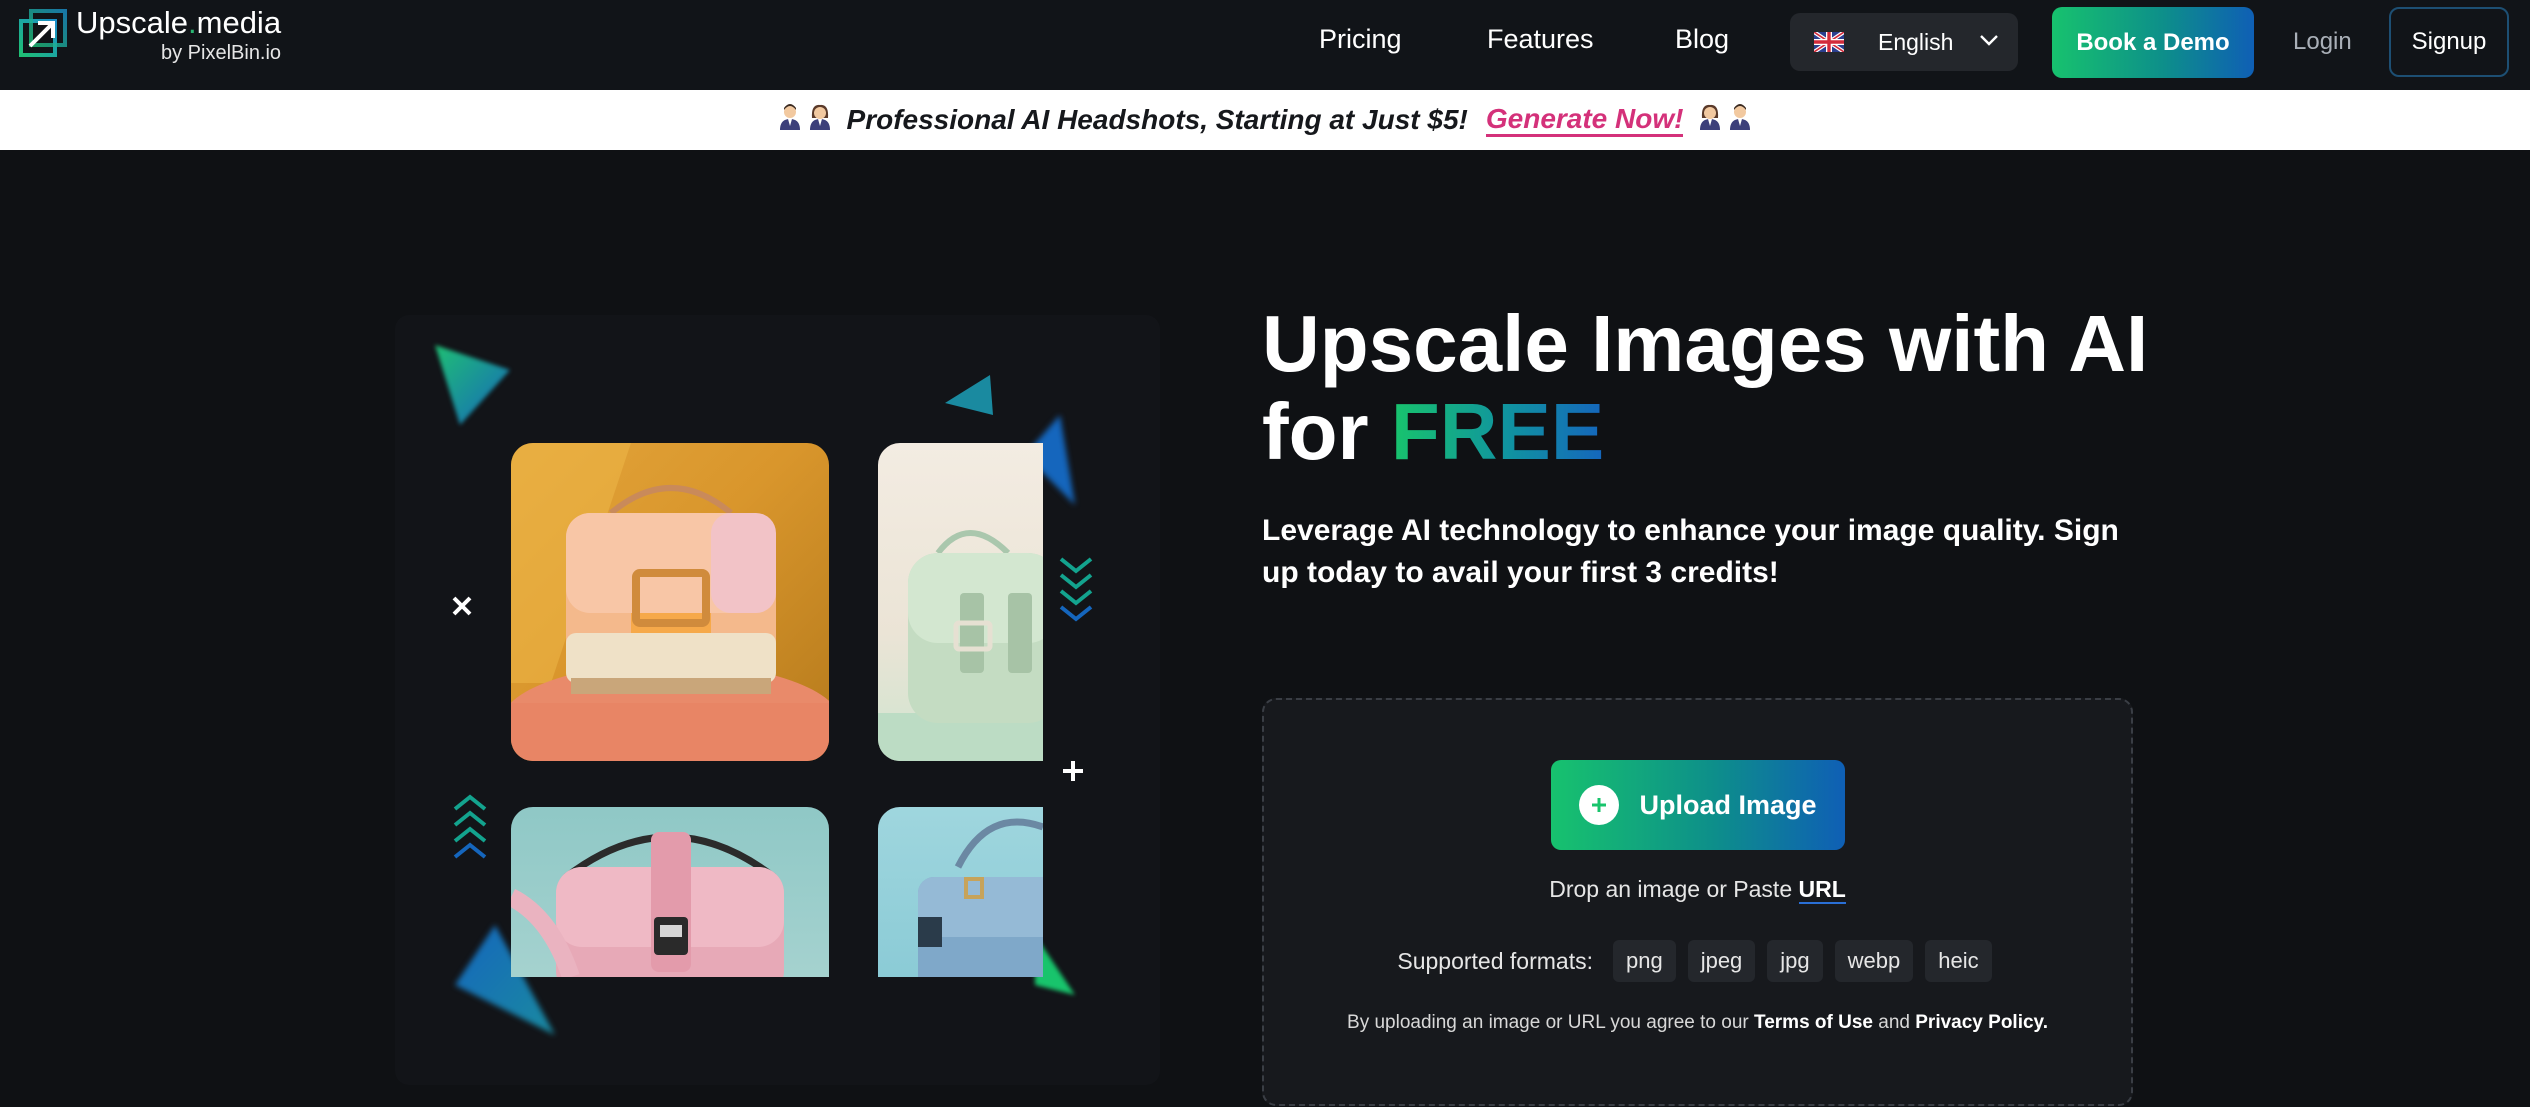 The height and width of the screenshot is (1107, 2530). I want to click on chevron-down-icon, so click(1989, 42).